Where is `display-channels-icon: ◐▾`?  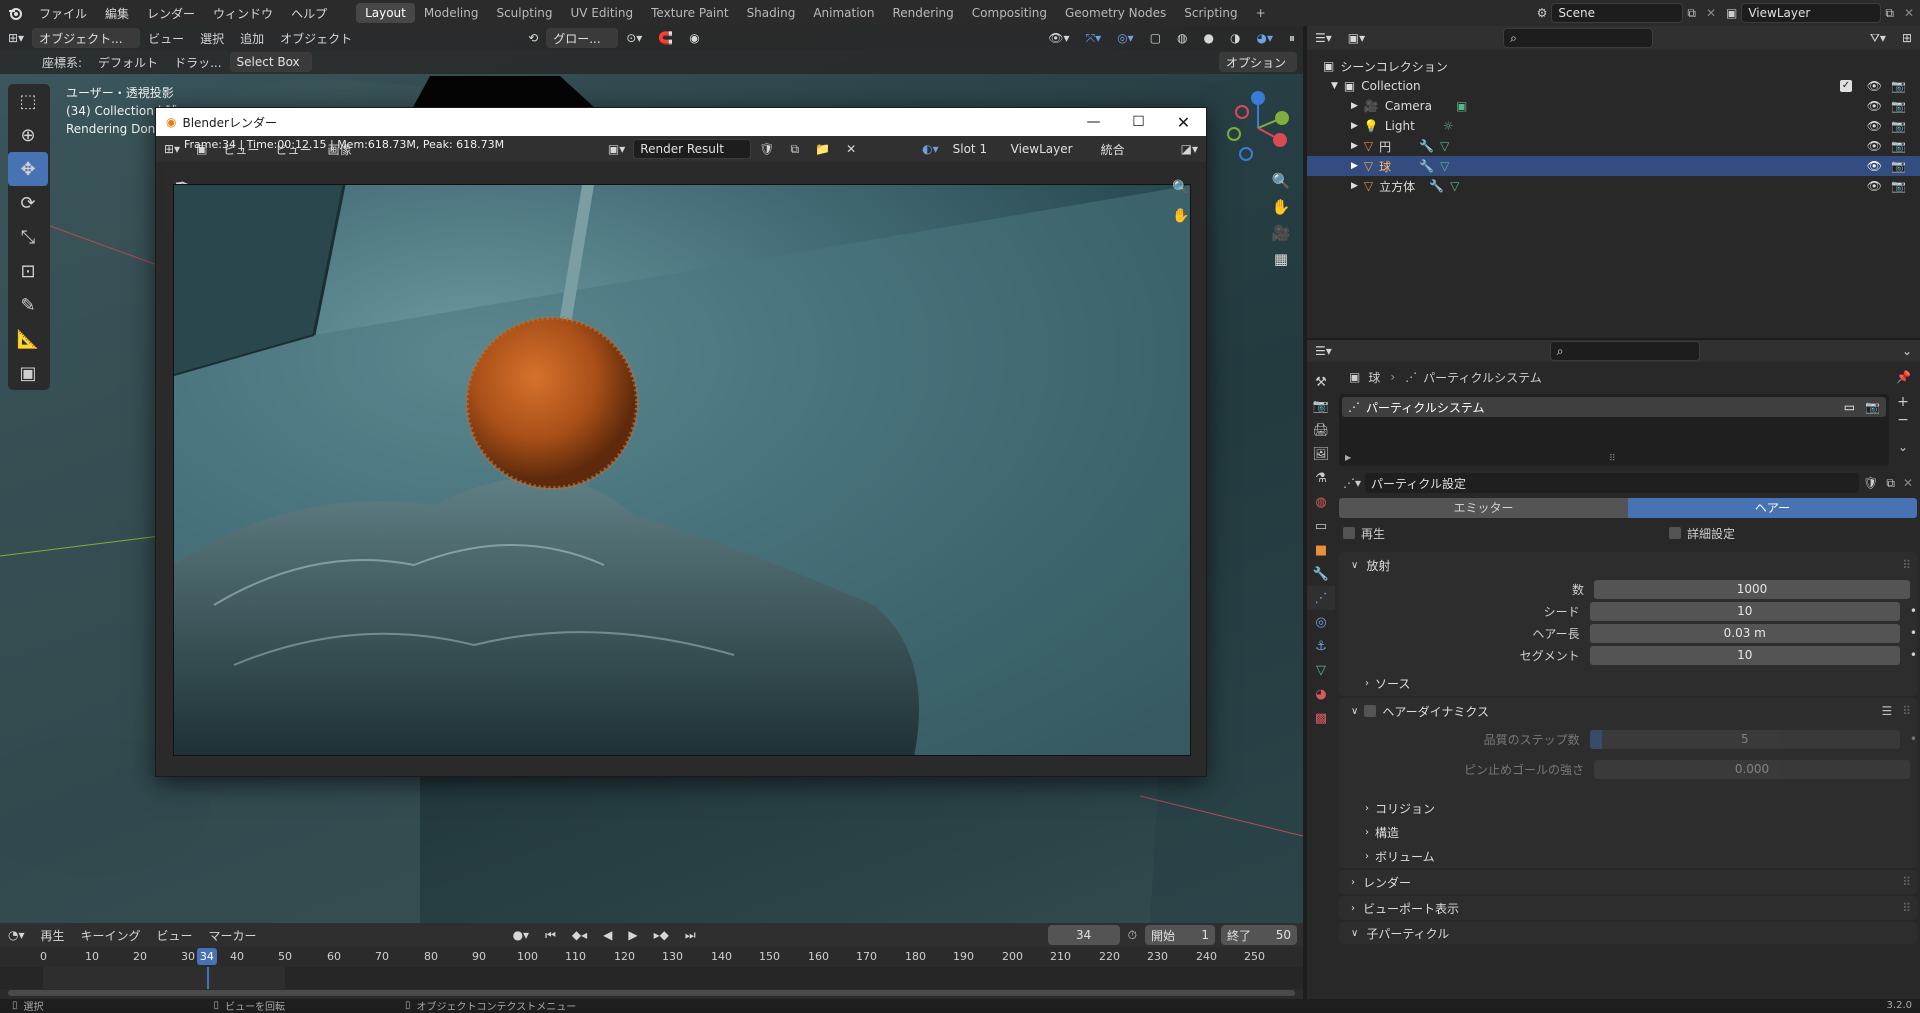
display-channels-icon: ◐▾ is located at coordinates (930, 149).